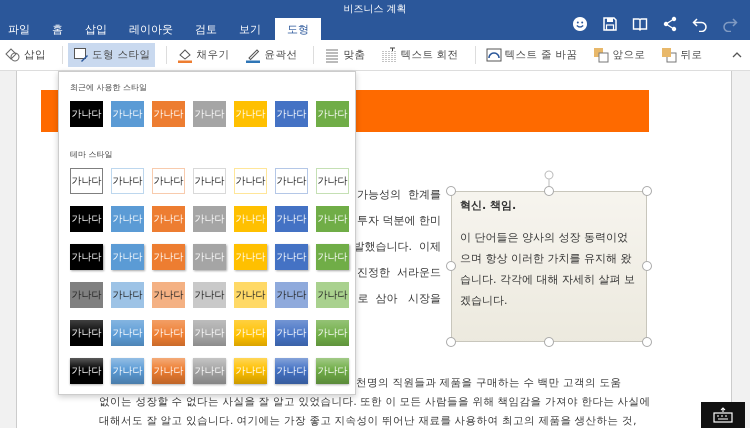 This screenshot has height=428, width=750. What do you see at coordinates (206, 29) in the screenshot?
I see `menu-tab: 검토` at bounding box center [206, 29].